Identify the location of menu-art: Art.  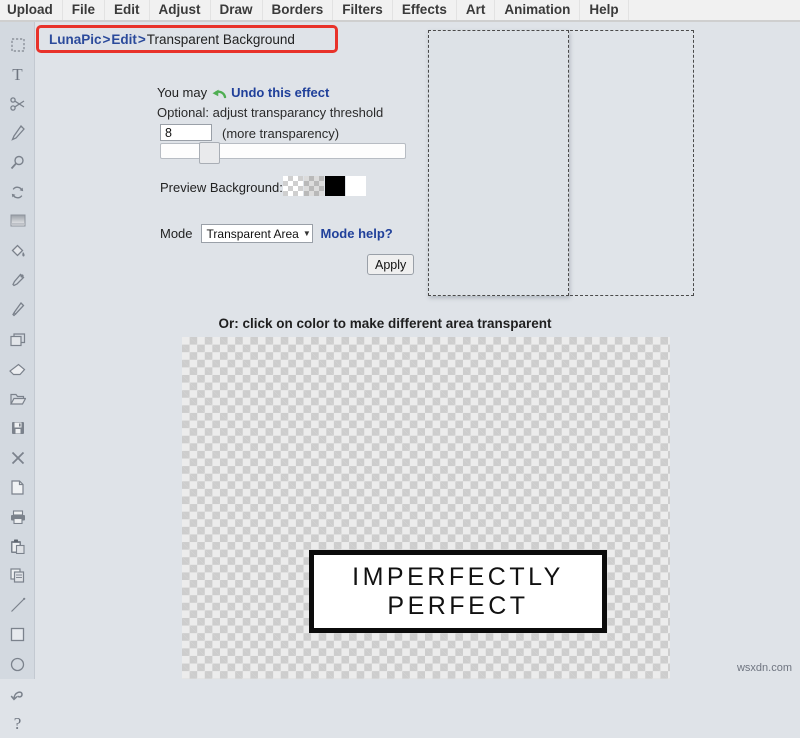
(476, 10).